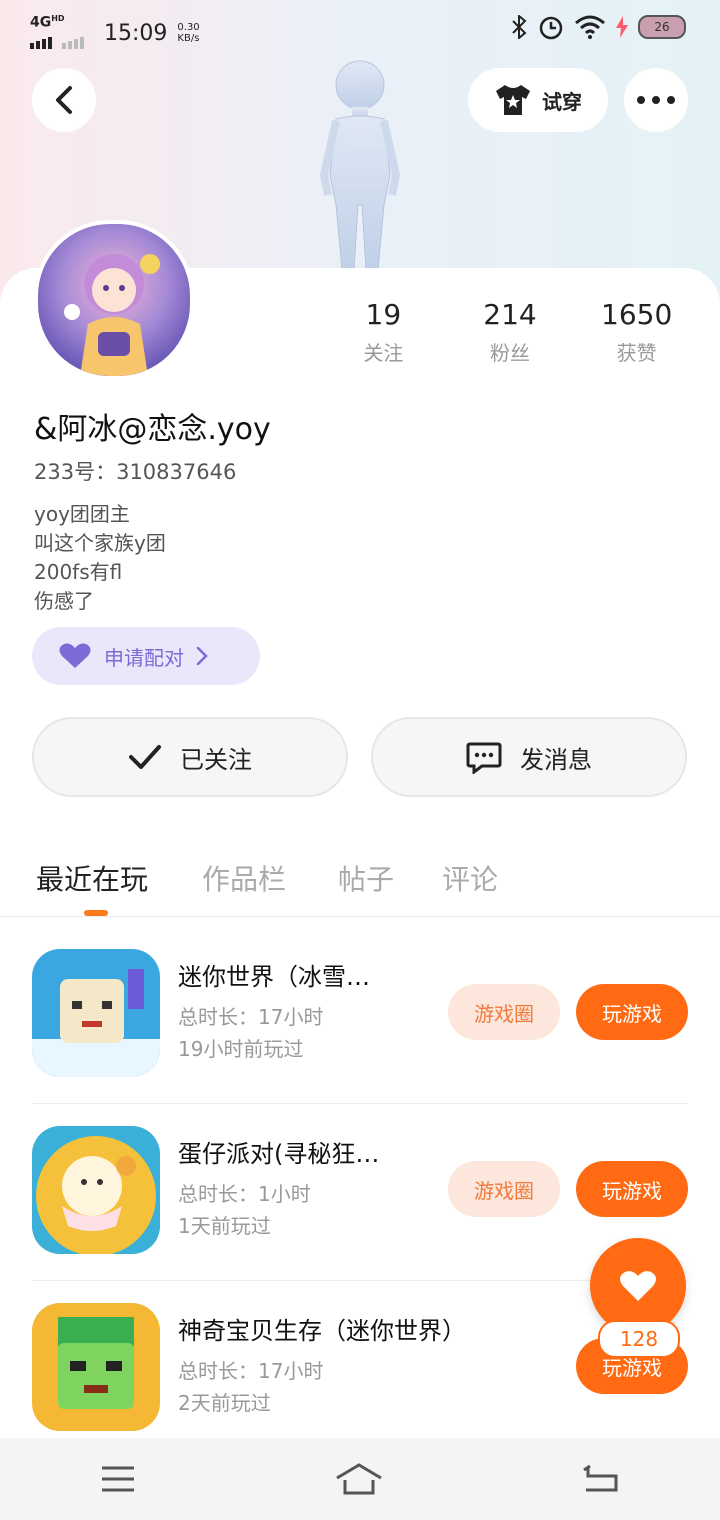 This screenshot has height=1520, width=720. I want to click on apply-pair-label: 申请配对, so click(144, 657).